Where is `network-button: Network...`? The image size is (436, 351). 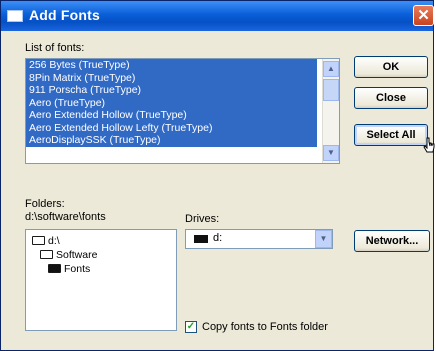 network-button: Network... is located at coordinates (392, 241).